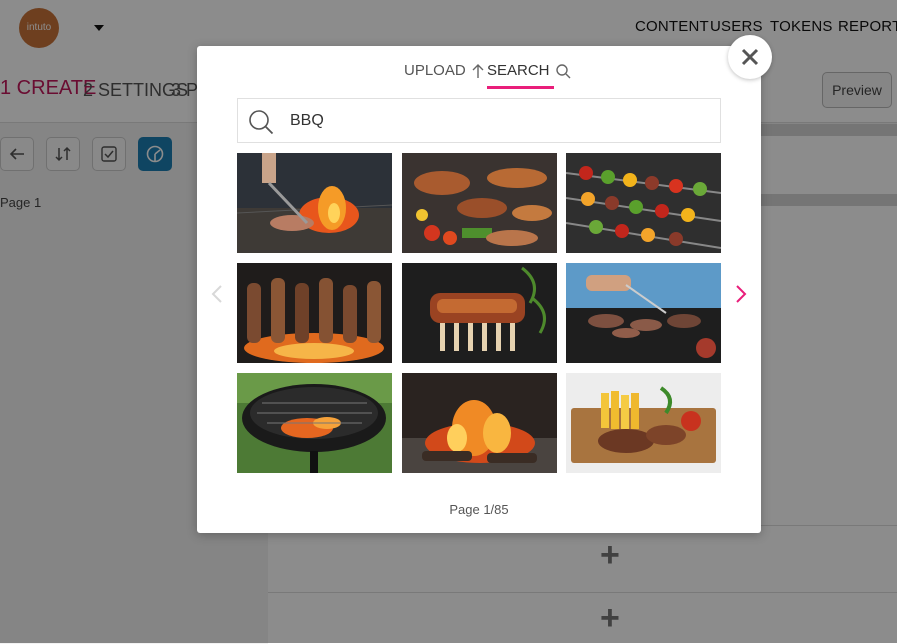 The height and width of the screenshot is (644, 897). I want to click on tab-upload-label: UPLOAD, so click(435, 70).